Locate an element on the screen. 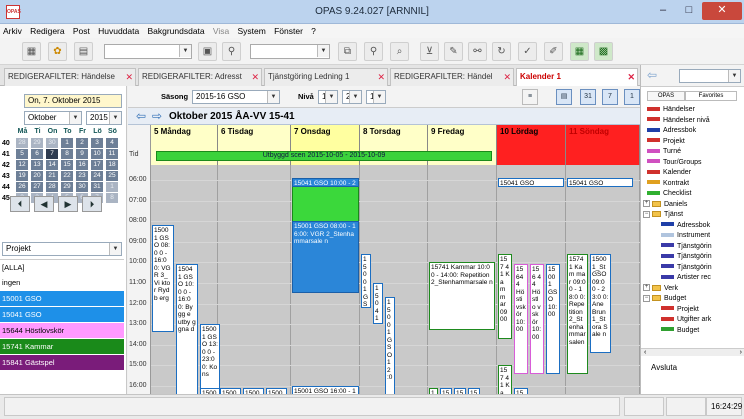 This screenshot has height=419, width=744. calendar-event: 15001 GSO 16:00 - 18:00: is located at coordinates (325, 390).